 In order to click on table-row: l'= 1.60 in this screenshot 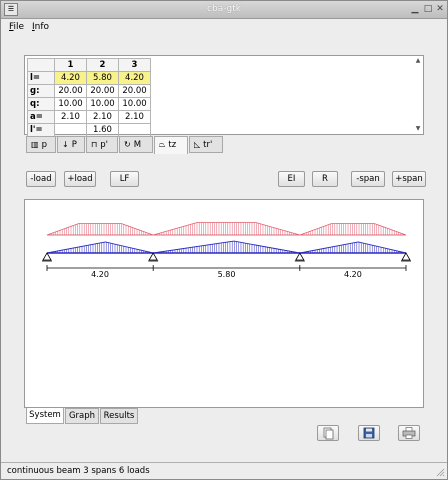, I will do `click(89, 130)`.